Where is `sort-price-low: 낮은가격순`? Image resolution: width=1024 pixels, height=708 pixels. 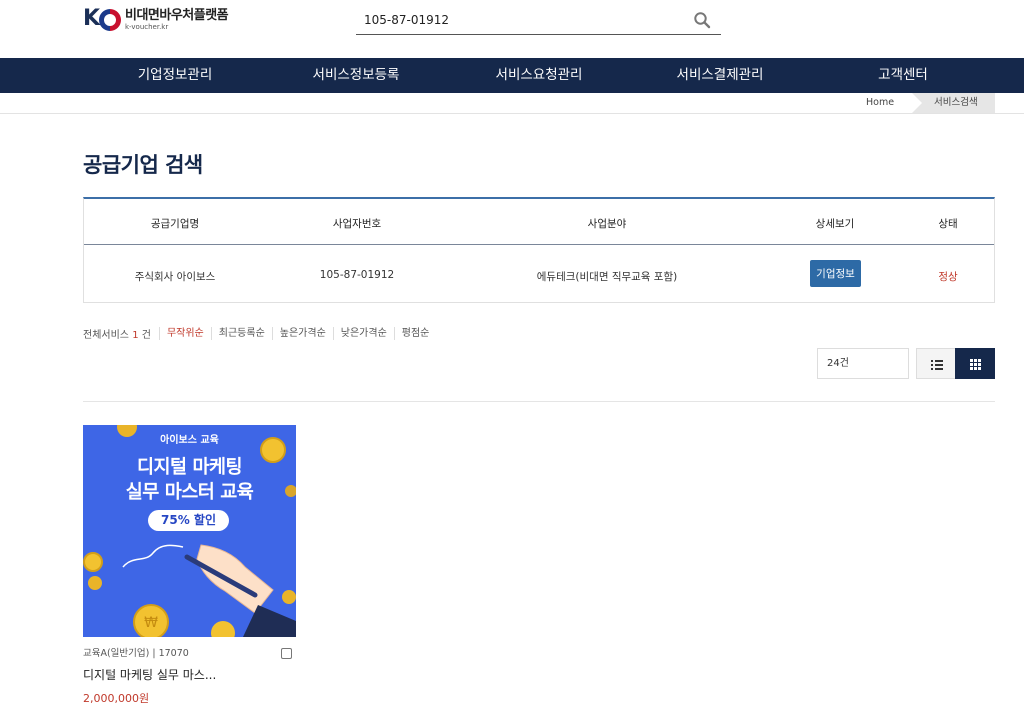 sort-price-low: 낮은가격순 is located at coordinates (363, 333).